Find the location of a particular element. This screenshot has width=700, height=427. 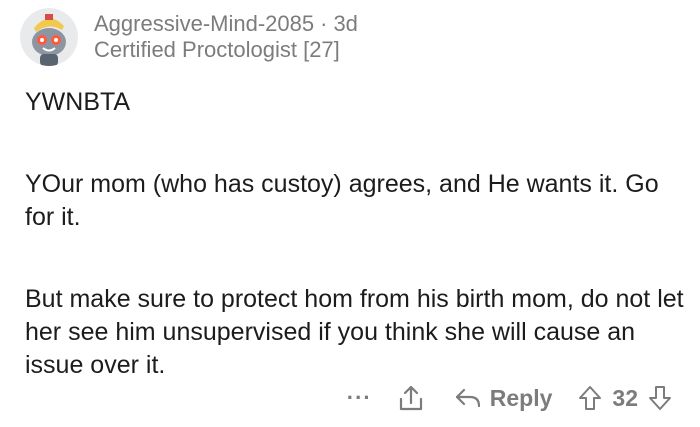

share-button is located at coordinates (411, 398).